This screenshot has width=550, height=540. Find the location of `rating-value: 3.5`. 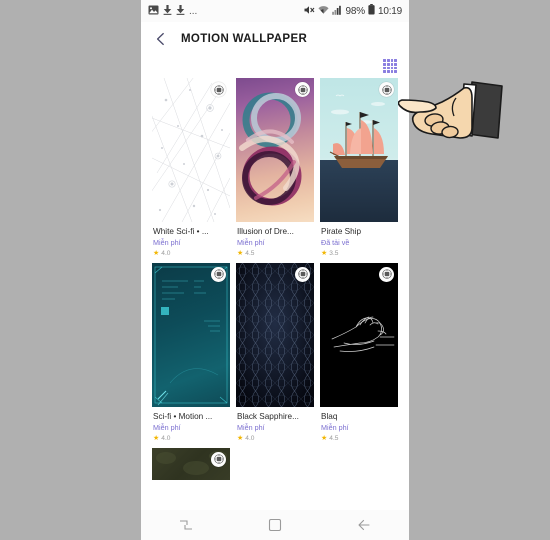

rating-value: 3.5 is located at coordinates (334, 253).